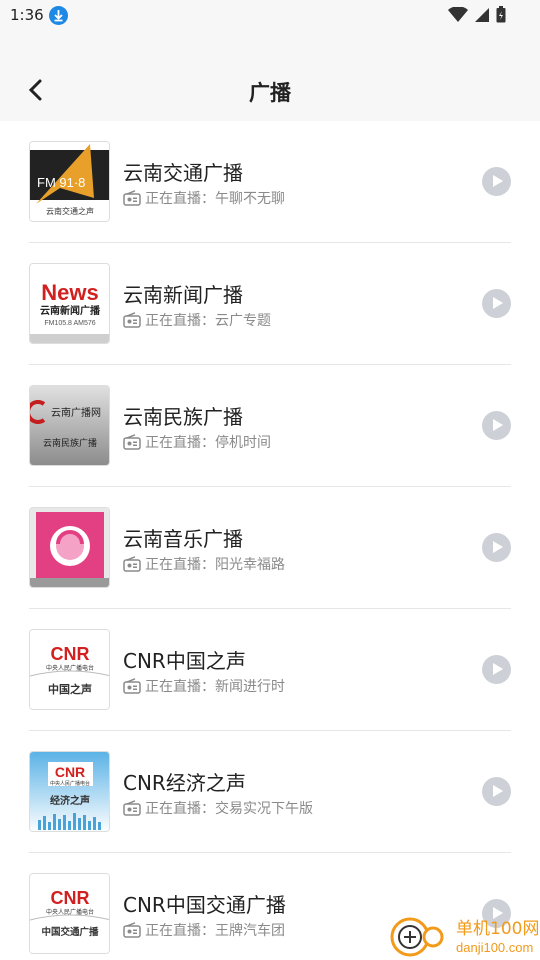  I want to click on live-status: 正在直播： 云广专题, so click(197, 320).